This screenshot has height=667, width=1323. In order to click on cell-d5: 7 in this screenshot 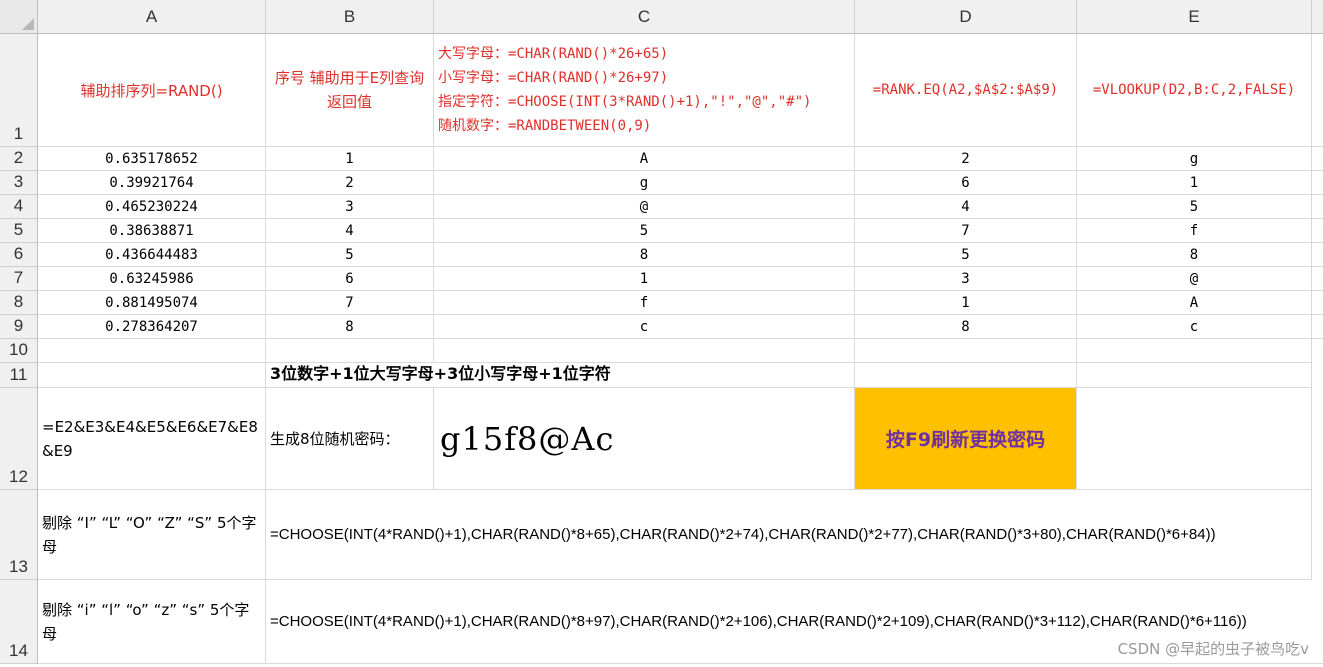, I will do `click(966, 231)`.